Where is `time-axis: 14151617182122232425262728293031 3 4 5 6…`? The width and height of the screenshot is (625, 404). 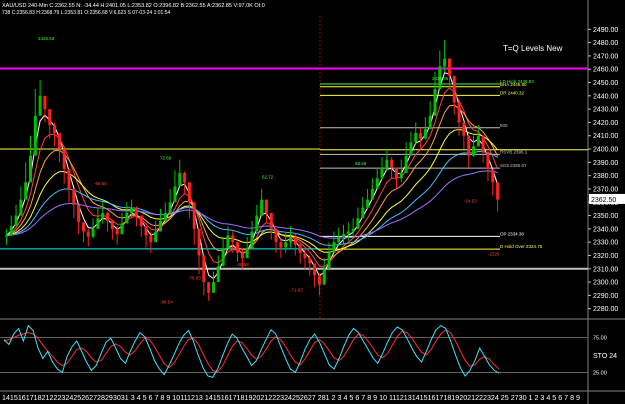
time-axis: 14151617182122232425262728293031 3 4 5 6… is located at coordinates (312, 396).